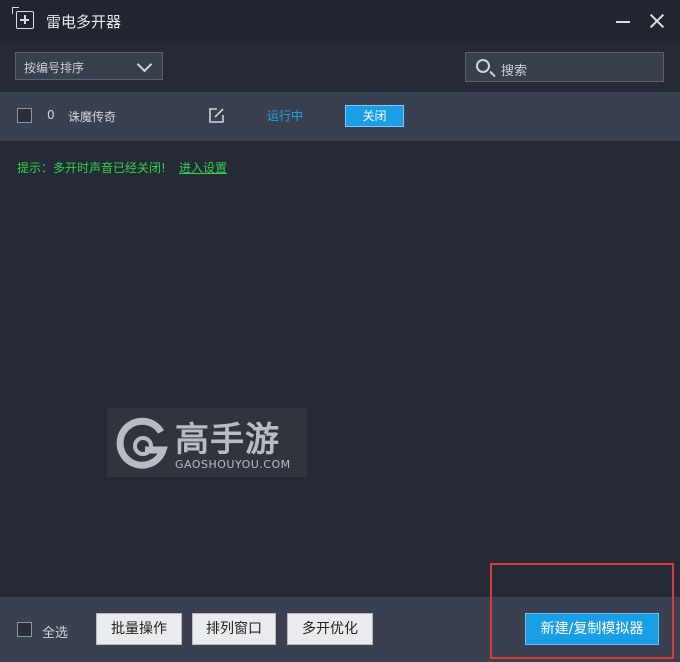 This screenshot has height=662, width=680. What do you see at coordinates (216, 115) in the screenshot?
I see `edit-icon` at bounding box center [216, 115].